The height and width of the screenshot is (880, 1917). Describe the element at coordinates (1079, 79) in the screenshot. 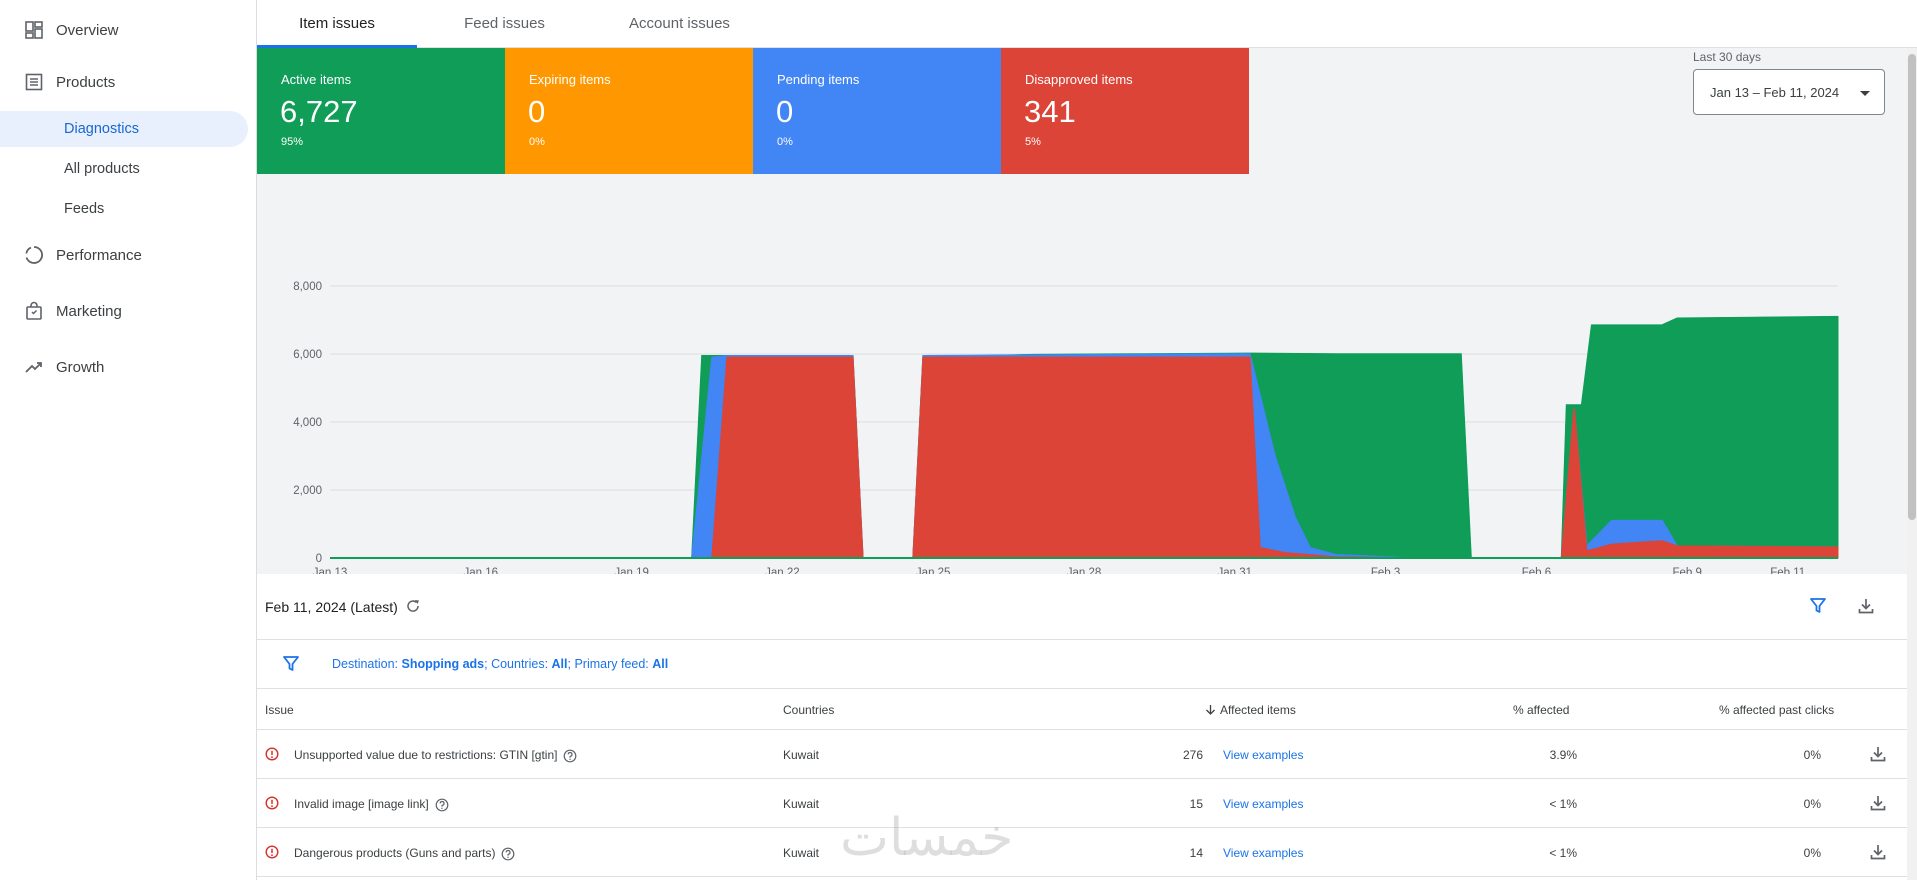

I see `card-label: Disapproved items` at that location.